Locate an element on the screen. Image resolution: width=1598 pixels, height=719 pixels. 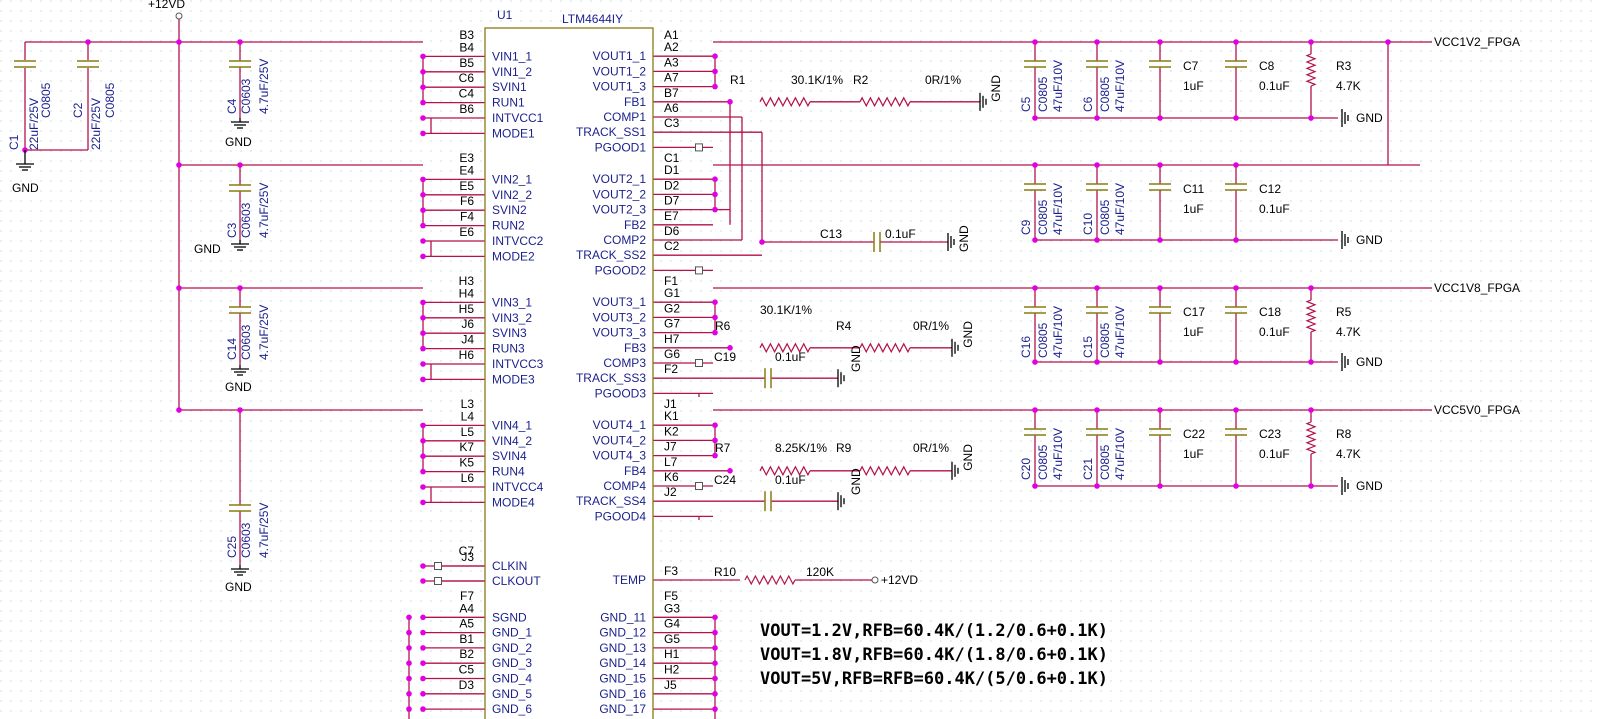
cap-package: C0603 is located at coordinates (246, 540).